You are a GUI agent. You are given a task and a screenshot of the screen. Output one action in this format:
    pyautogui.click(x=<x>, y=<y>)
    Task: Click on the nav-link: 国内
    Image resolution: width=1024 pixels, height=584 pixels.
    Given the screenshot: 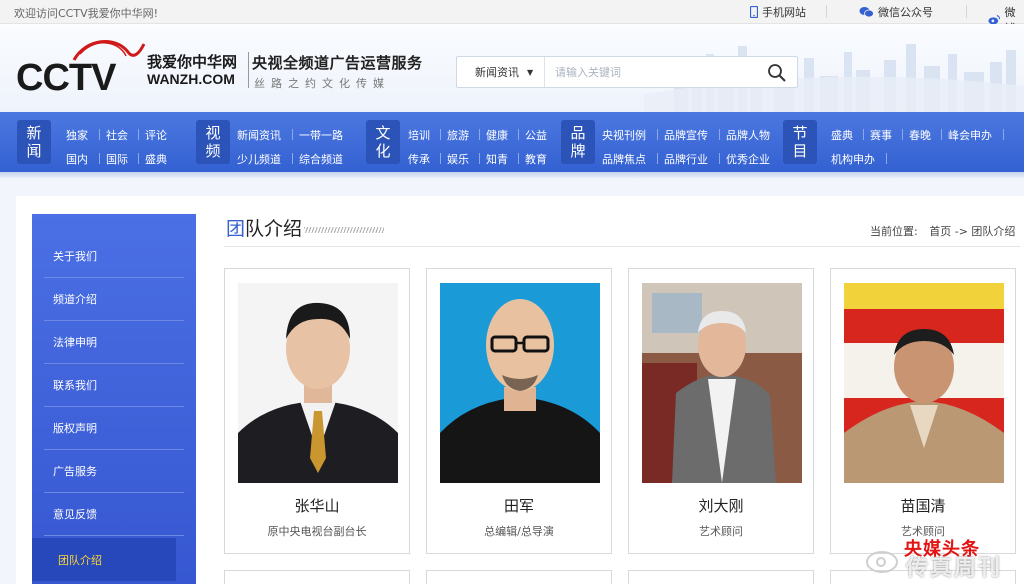 What is the action you would take?
    pyautogui.click(x=77, y=159)
    